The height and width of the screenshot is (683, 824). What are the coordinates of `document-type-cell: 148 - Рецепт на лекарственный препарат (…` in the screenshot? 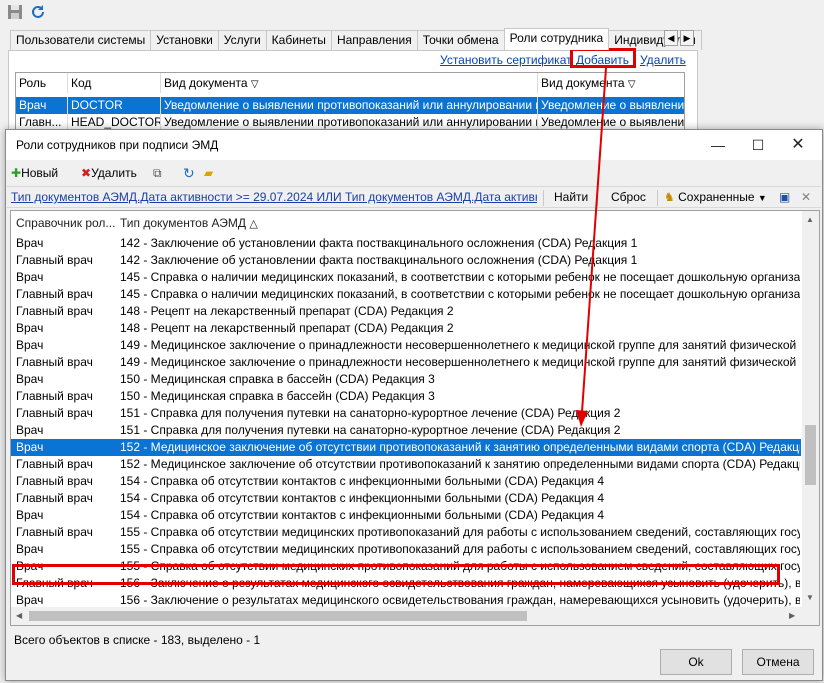 It's located at (287, 311).